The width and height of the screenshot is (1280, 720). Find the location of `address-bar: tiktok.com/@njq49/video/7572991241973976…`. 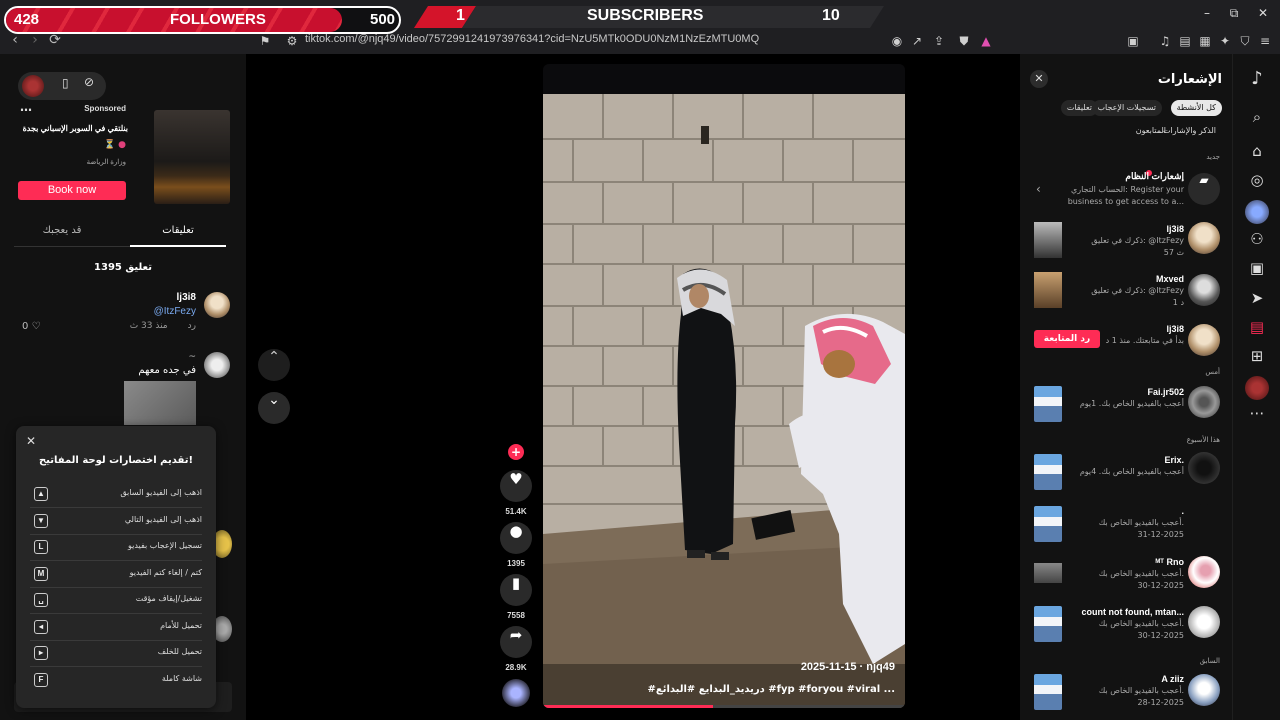

address-bar: tiktok.com/@njq49/video/7572991241973976… is located at coordinates (532, 39).